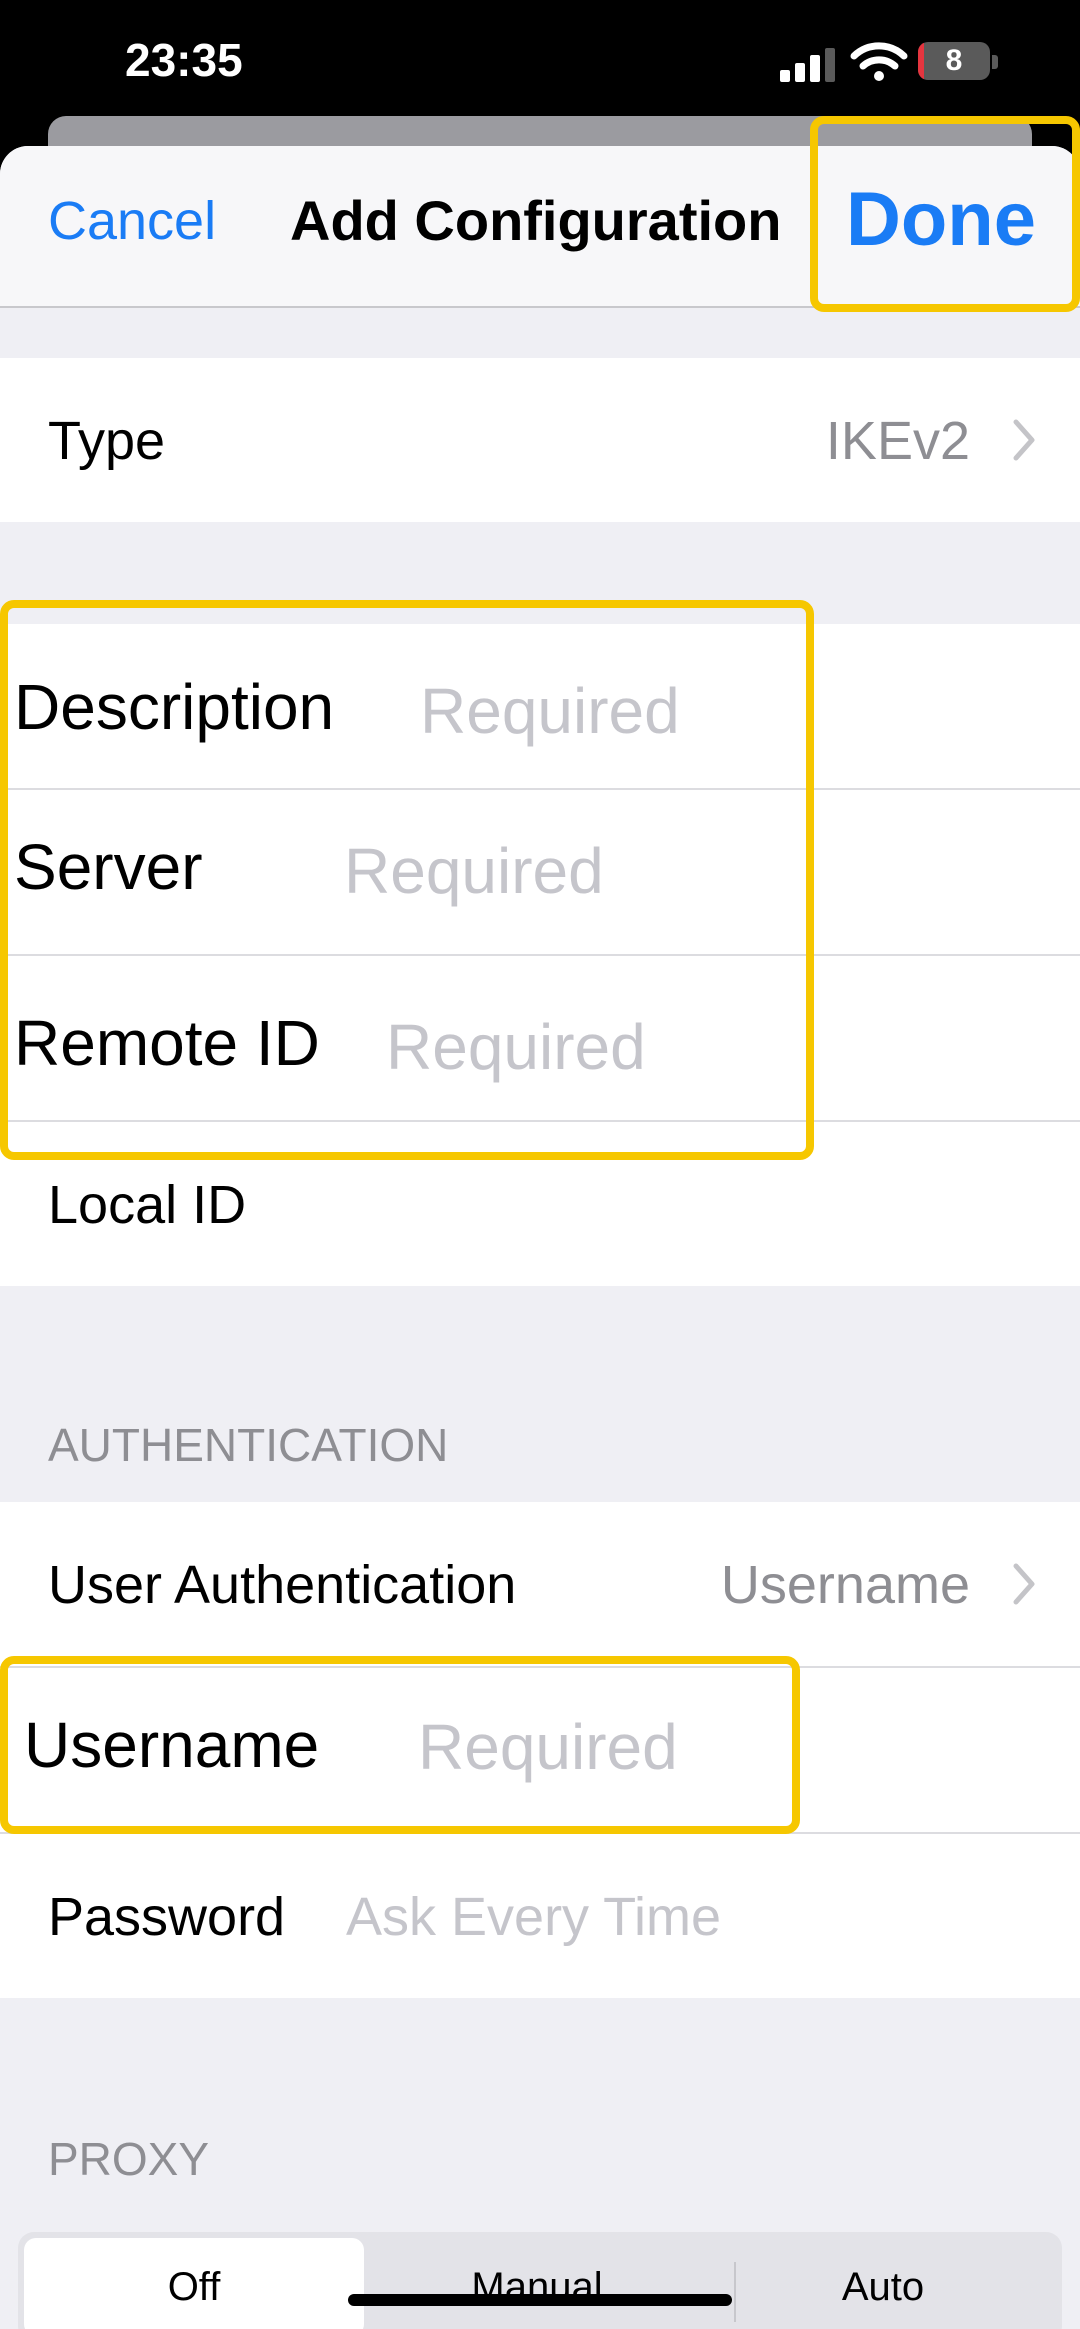  What do you see at coordinates (540, 60) in the screenshot?
I see `status-bar: 23:35 8` at bounding box center [540, 60].